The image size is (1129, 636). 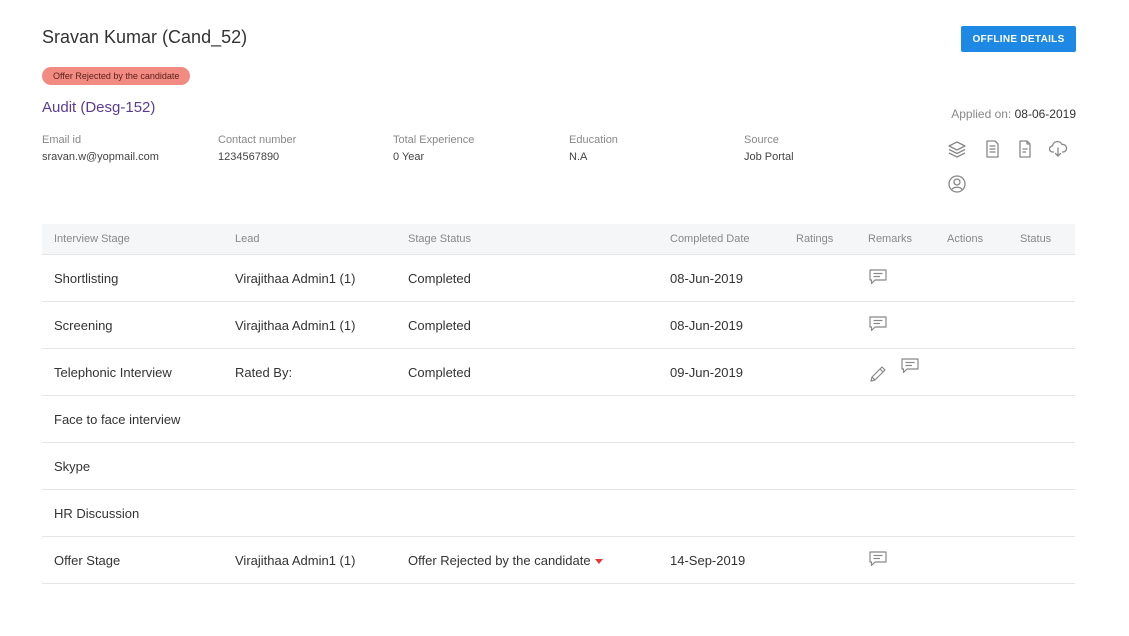 I want to click on info-label: Source, so click(x=761, y=140).